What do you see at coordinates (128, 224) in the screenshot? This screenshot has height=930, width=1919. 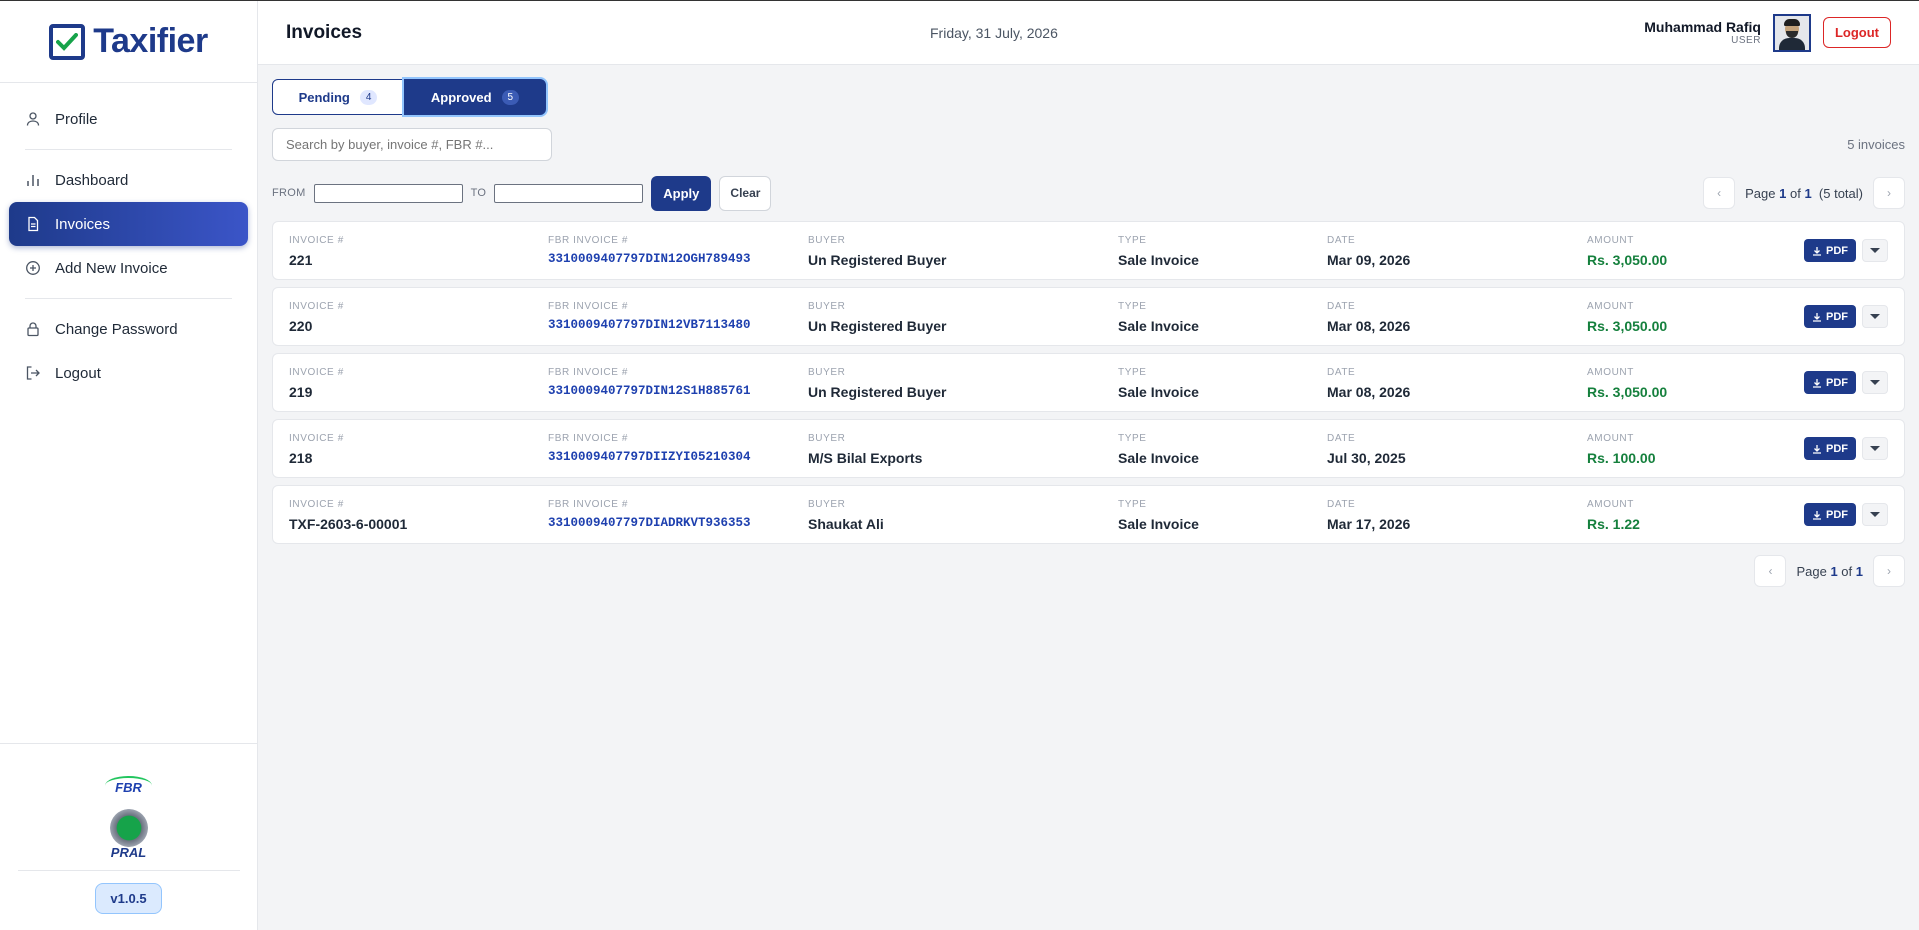 I see `sidebar-item-invoices: Invoices` at bounding box center [128, 224].